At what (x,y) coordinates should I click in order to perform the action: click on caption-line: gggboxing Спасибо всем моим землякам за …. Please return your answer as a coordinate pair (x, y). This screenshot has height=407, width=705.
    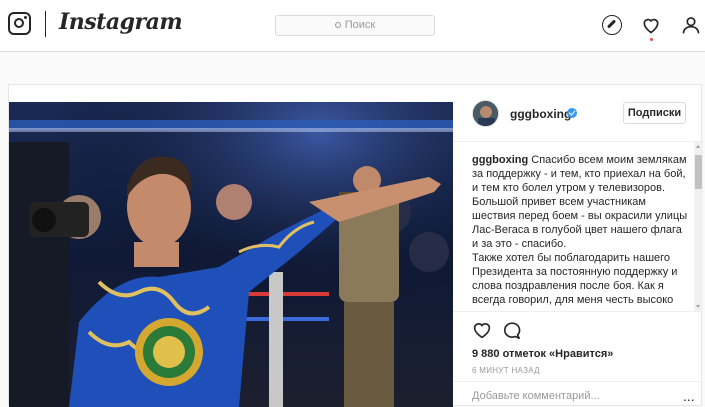
    Looking at the image, I should click on (581, 174).